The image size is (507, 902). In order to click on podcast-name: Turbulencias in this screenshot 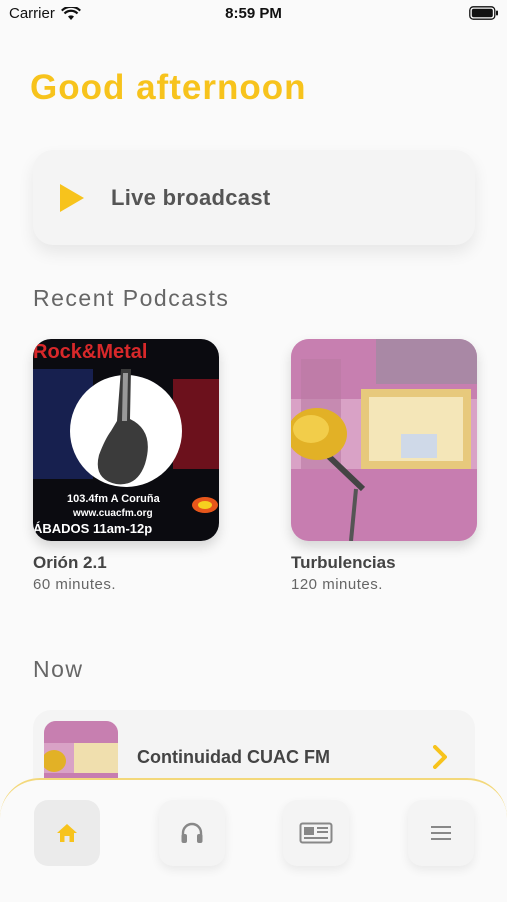, I will do `click(343, 562)`.